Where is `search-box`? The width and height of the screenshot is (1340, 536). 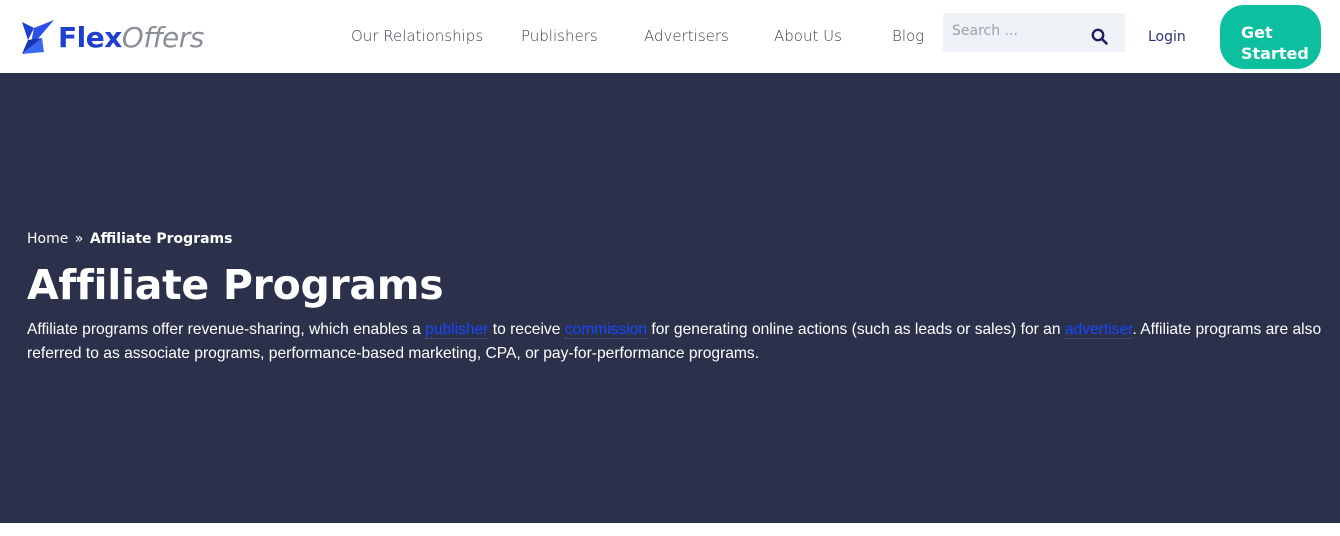 search-box is located at coordinates (1034, 32).